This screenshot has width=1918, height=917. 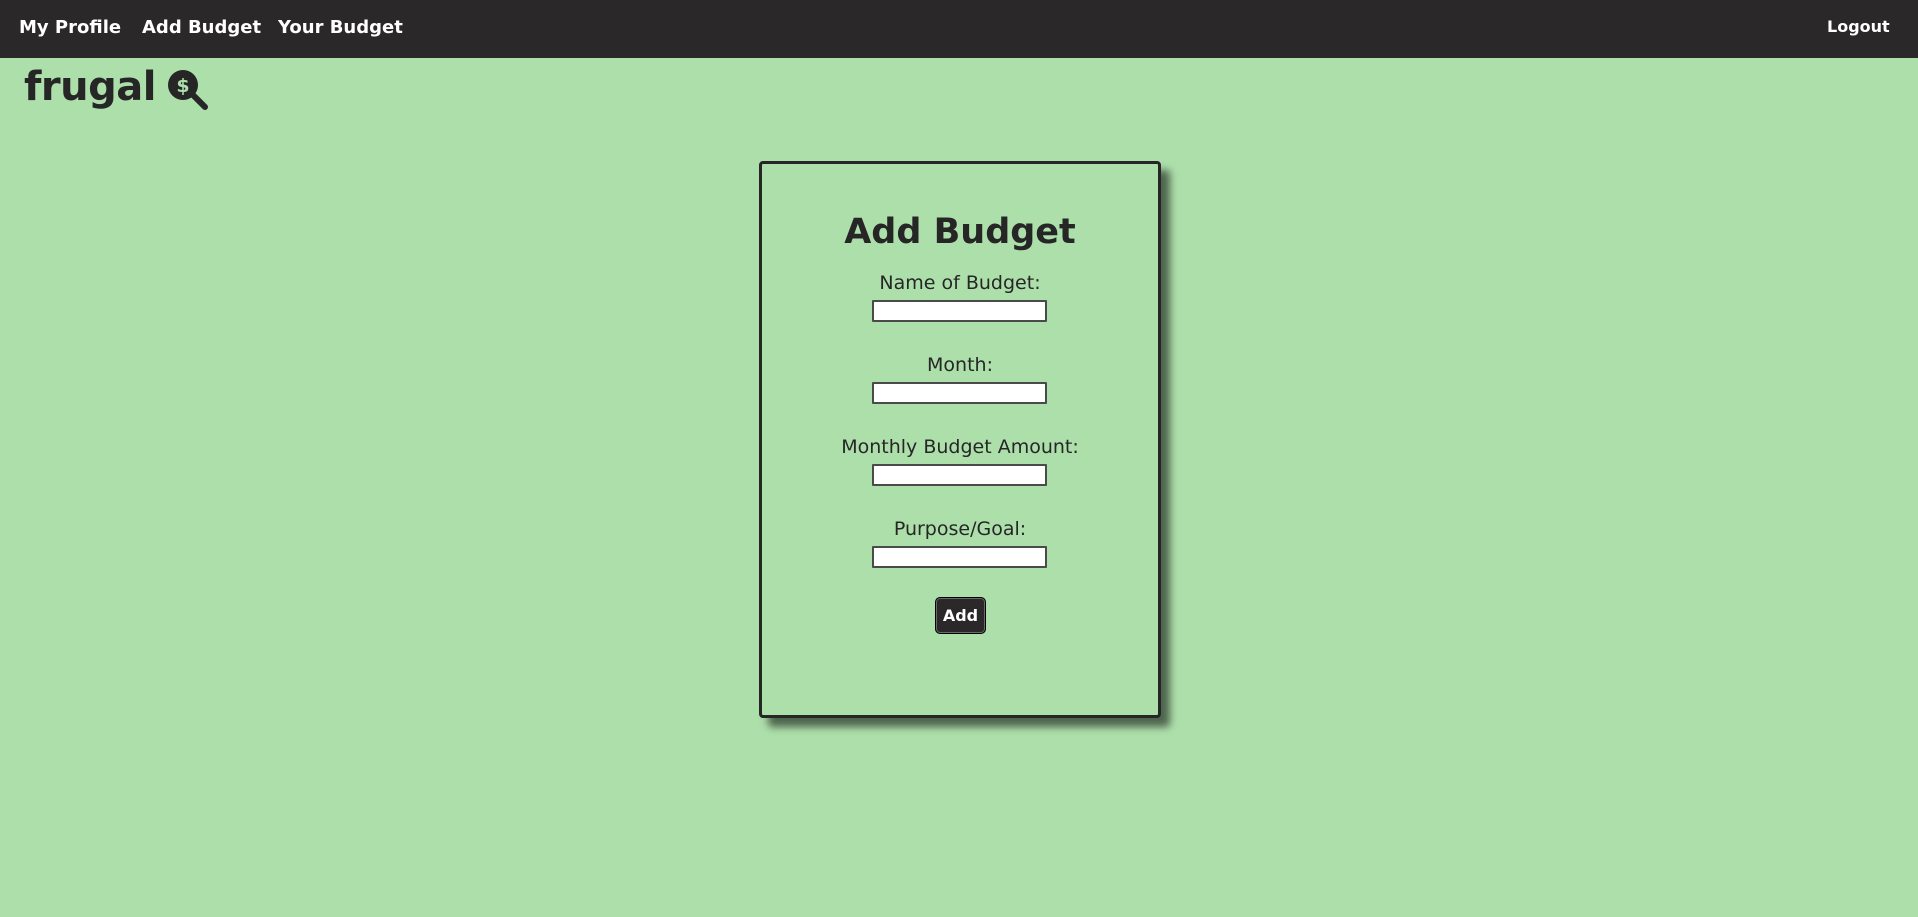 I want to click on purpose-goal-input, so click(x=959, y=557).